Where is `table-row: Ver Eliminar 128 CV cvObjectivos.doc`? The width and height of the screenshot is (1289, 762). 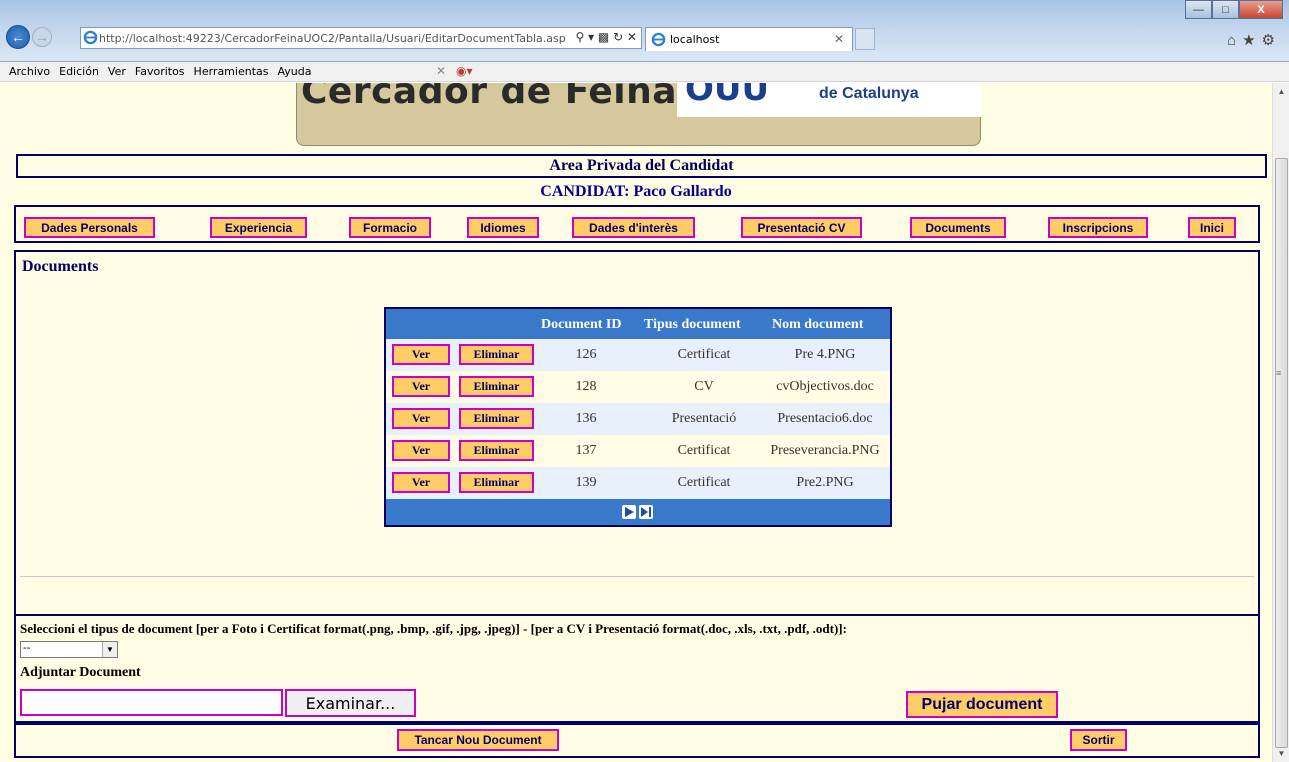 table-row: Ver Eliminar 128 CV cvObjectivos.doc is located at coordinates (638, 387).